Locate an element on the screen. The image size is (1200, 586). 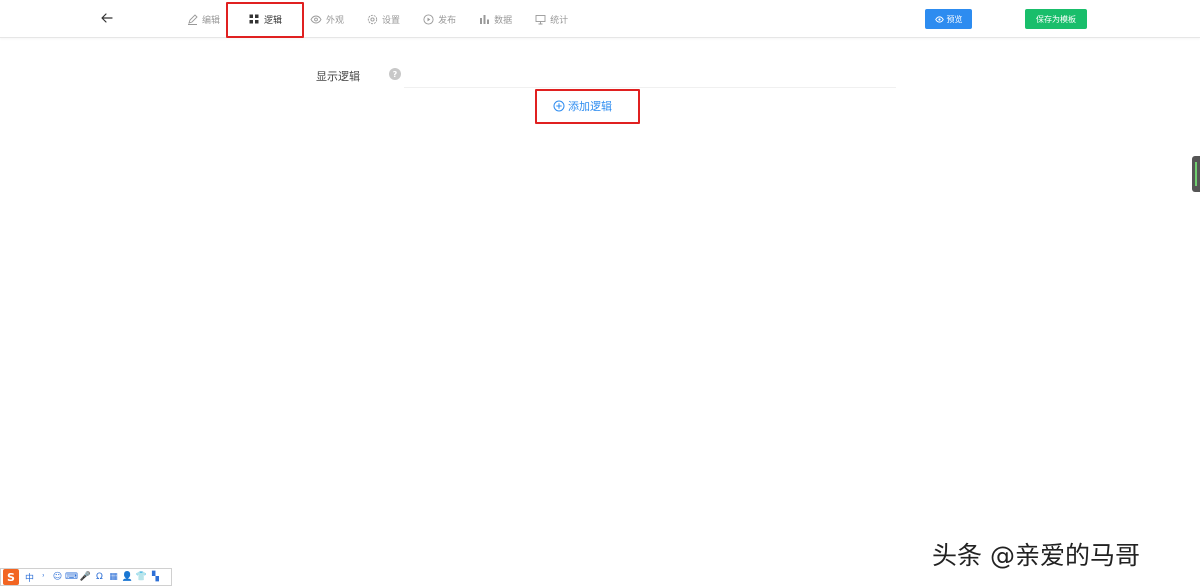
add-logic-label: 添加逻辑 is located at coordinates (590, 106).